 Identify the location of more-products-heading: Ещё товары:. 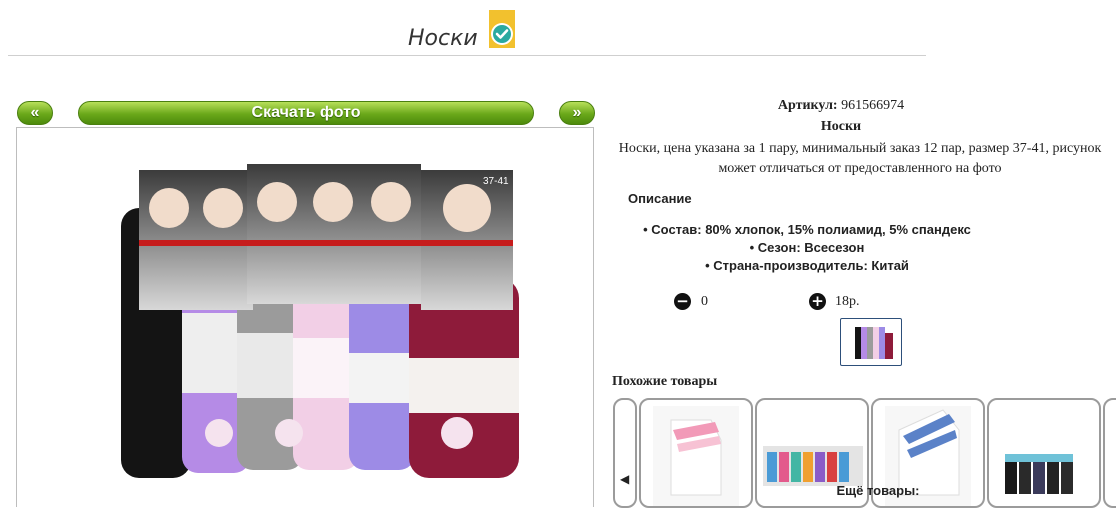
(878, 490).